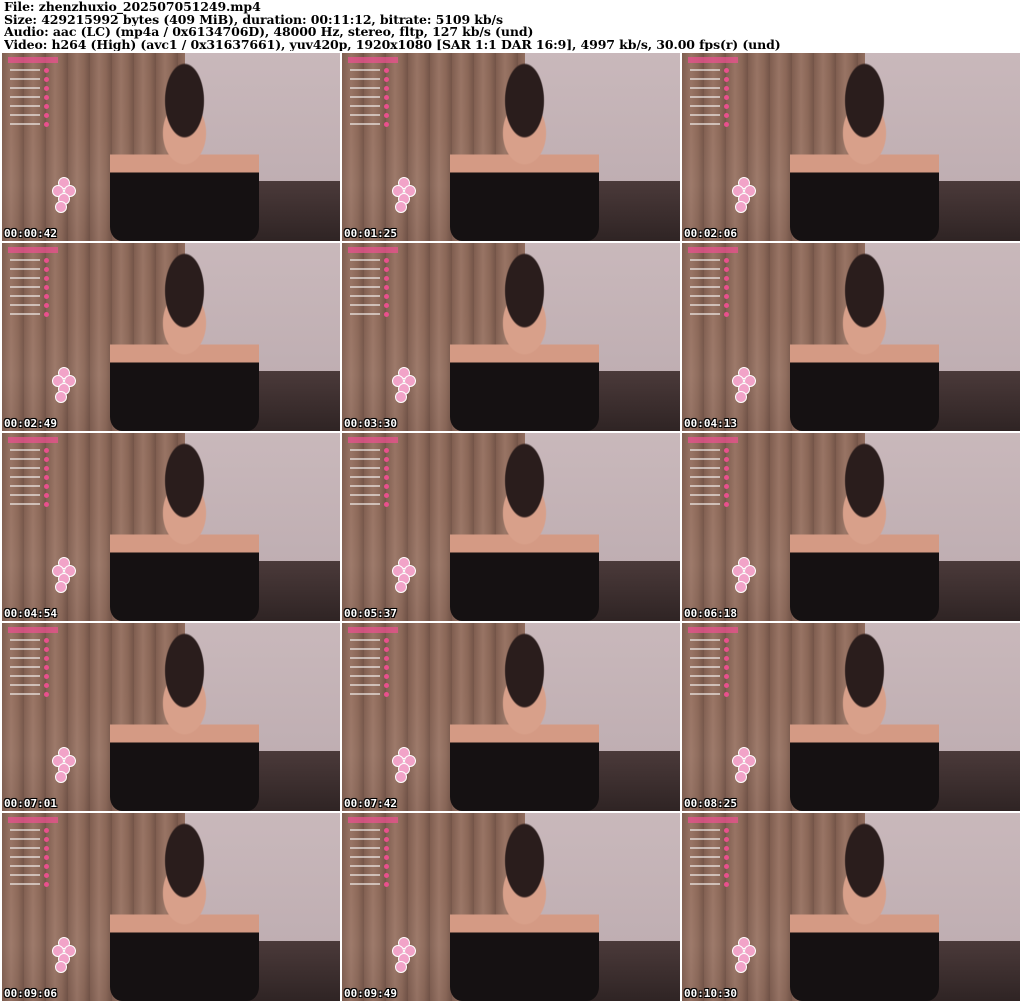 Image resolution: width=1024 pixels, height=1003 pixels. I want to click on video-thumbnail: 00:06:18, so click(851, 527).